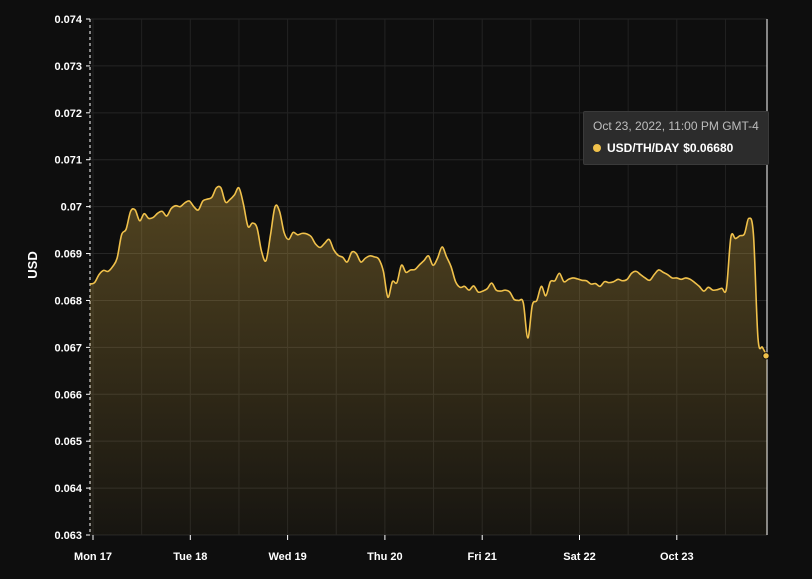 The width and height of the screenshot is (812, 579). What do you see at coordinates (68, 255) in the screenshot?
I see `y-tick-label: 0.069` at bounding box center [68, 255].